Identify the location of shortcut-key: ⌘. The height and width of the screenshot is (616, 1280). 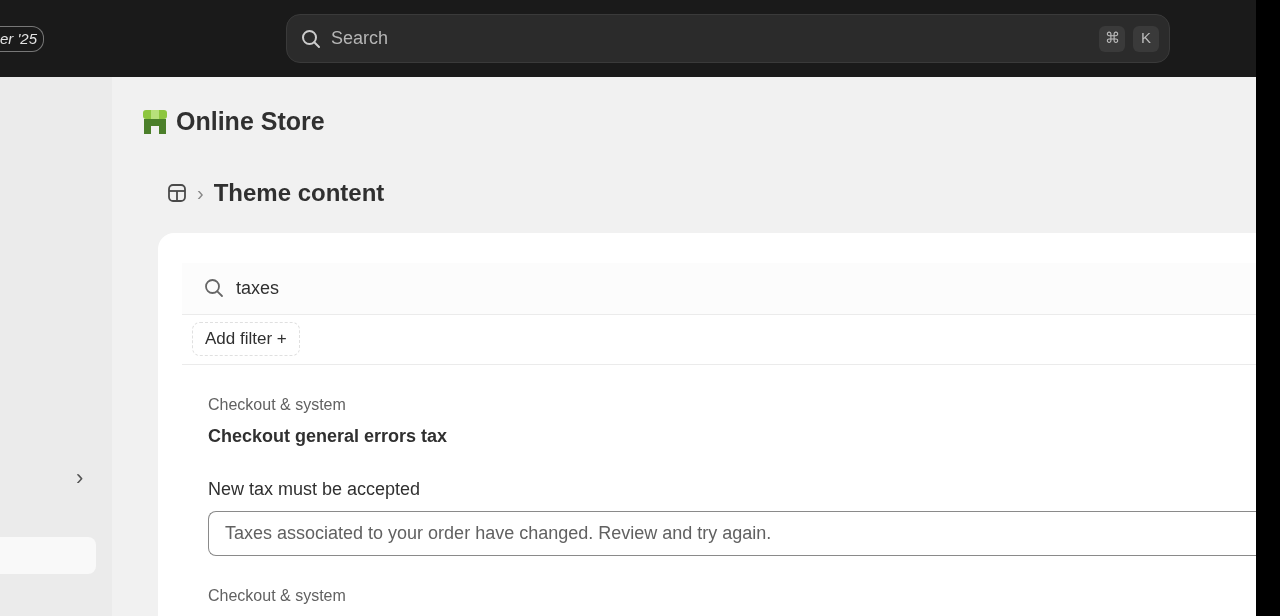
(1112, 38).